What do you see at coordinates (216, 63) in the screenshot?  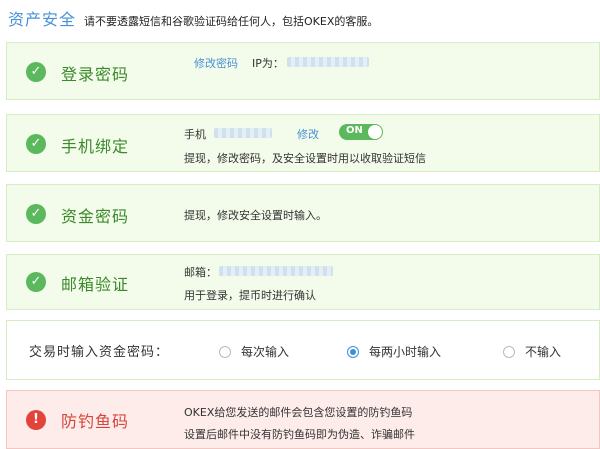 I see `change-password-link: 修改密码` at bounding box center [216, 63].